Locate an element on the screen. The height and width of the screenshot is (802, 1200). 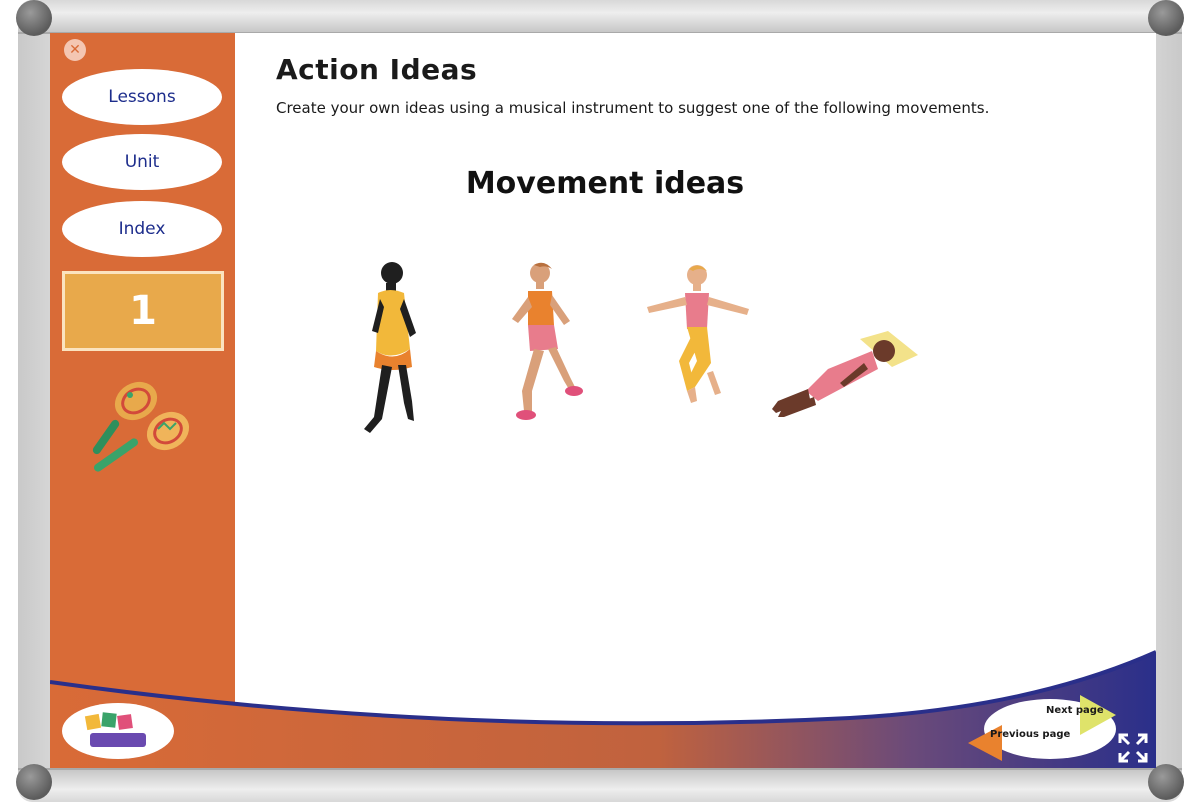
lessons-button: Lessons is located at coordinates (142, 97).